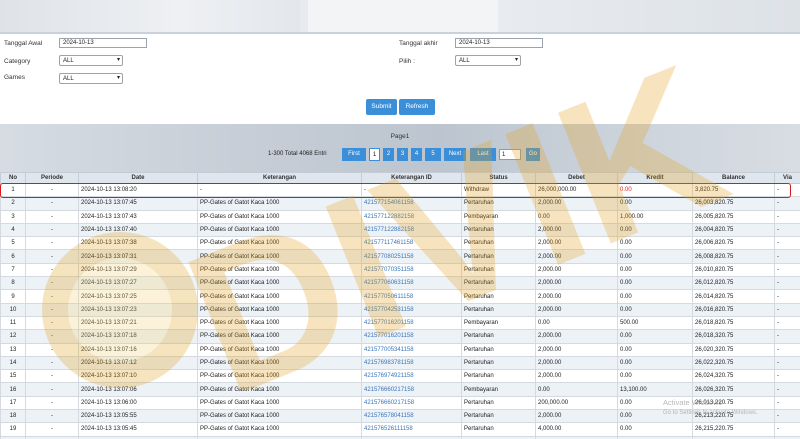 The height and width of the screenshot is (439, 800). What do you see at coordinates (516, 60) in the screenshot?
I see `chevron-down-icon: ▾` at bounding box center [516, 60].